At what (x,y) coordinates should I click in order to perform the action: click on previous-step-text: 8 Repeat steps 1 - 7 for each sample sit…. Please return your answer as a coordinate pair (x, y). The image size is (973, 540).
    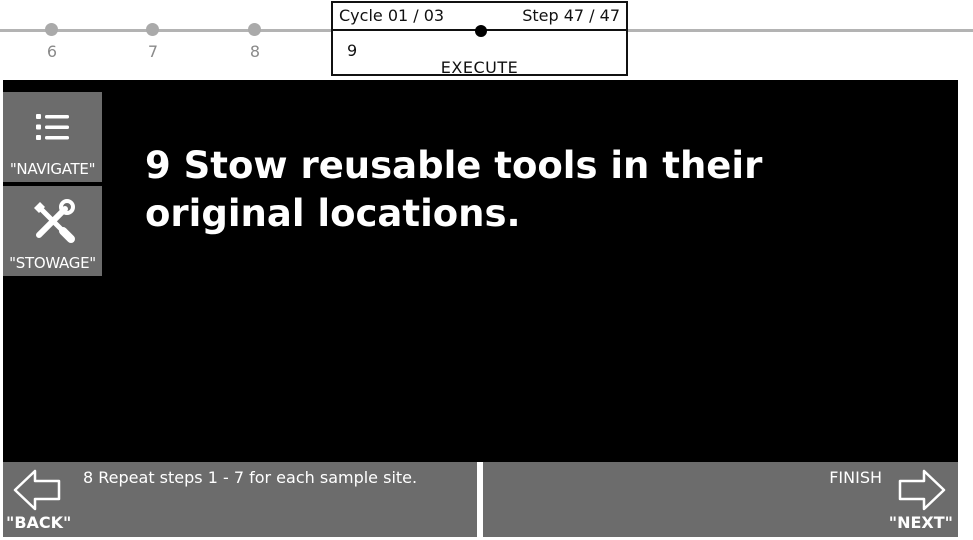
    Looking at the image, I should click on (250, 477).